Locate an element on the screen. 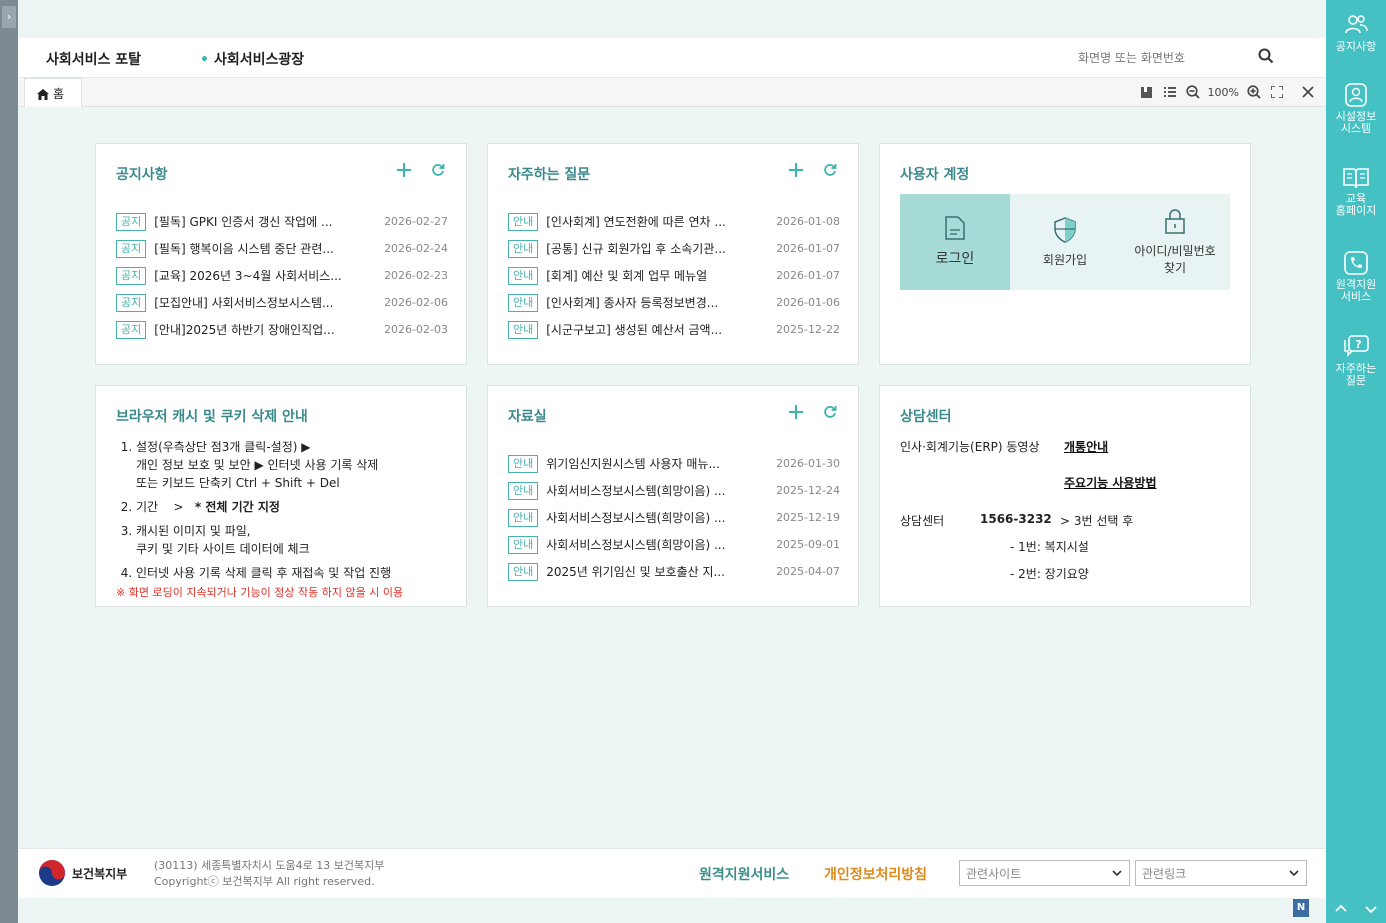  notice-controls is located at coordinates (421, 170).